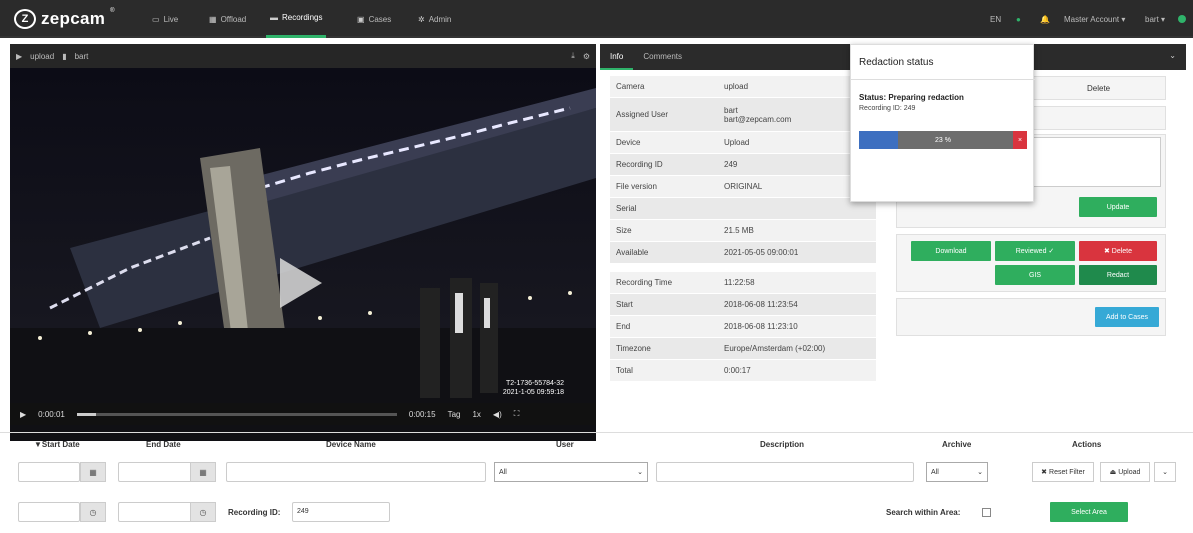  Describe the element at coordinates (25, 19) in the screenshot. I see `logo-mark-icon: Z` at that location.